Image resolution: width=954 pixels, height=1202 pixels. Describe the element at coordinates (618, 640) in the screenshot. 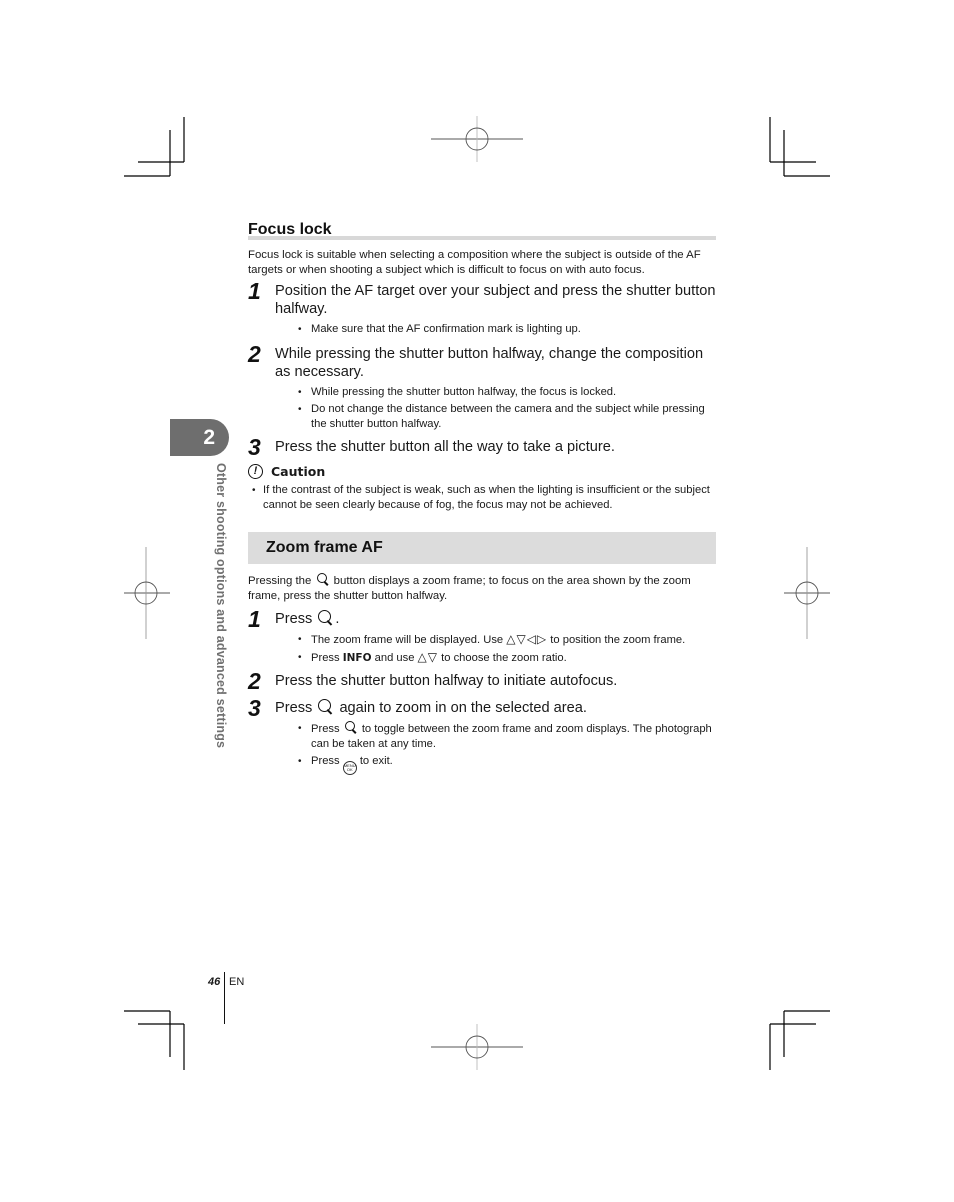

I see `note-text: to position the zoom frame.` at that location.